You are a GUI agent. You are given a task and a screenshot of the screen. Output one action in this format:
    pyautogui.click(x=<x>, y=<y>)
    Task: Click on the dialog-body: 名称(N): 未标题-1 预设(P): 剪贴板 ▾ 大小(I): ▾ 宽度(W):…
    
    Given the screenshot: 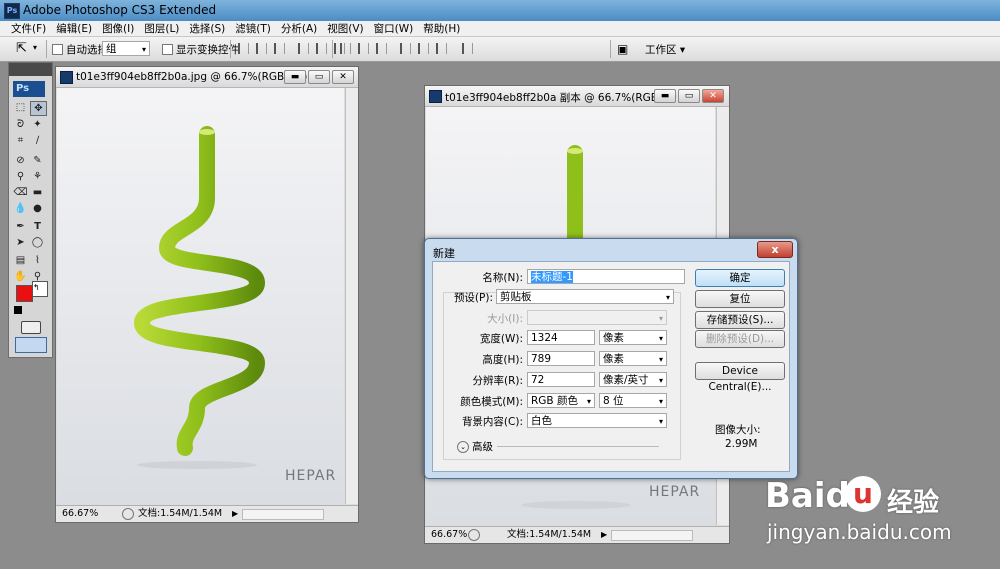 What is the action you would take?
    pyautogui.click(x=611, y=366)
    